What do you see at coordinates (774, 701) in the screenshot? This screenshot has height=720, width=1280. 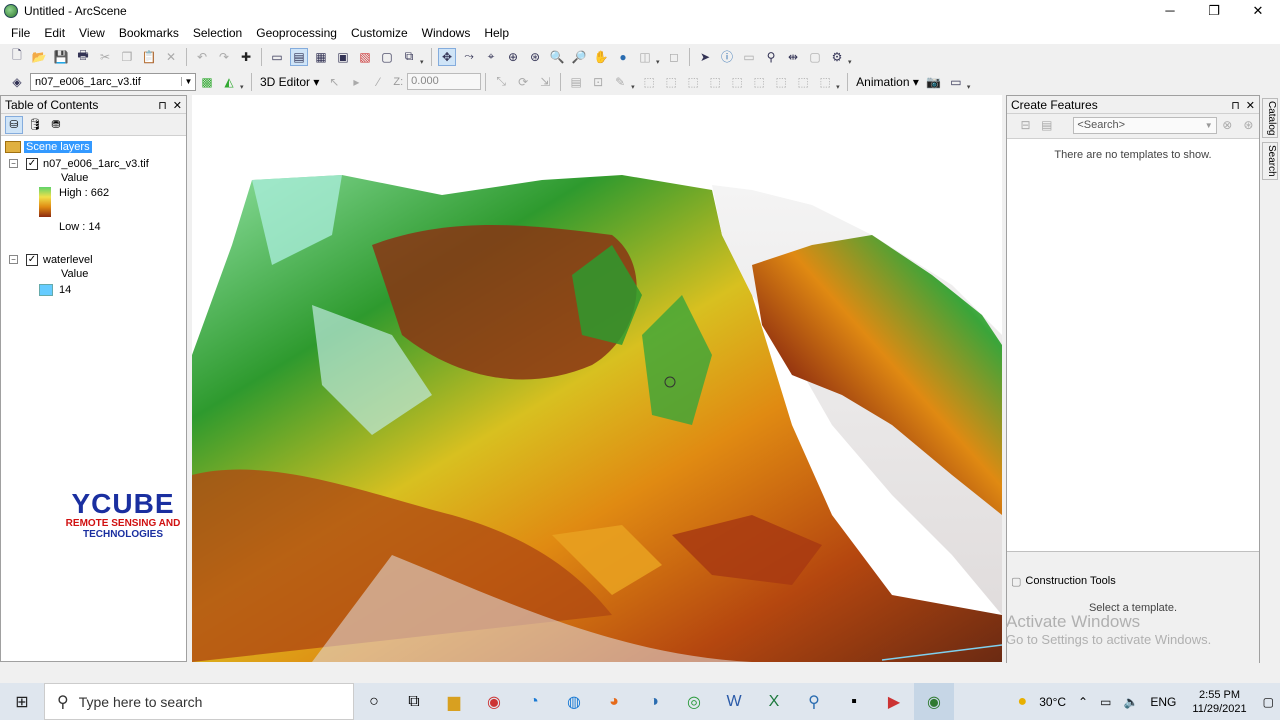 I see `excel-icon: X` at bounding box center [774, 701].